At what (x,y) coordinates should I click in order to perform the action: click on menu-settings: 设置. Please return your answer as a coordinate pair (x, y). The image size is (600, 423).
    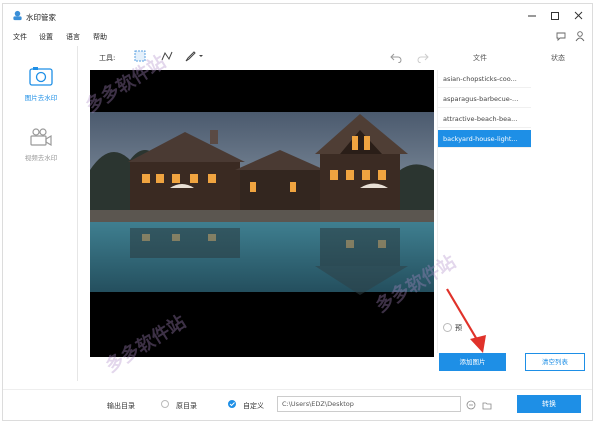
    Looking at the image, I should click on (46, 37).